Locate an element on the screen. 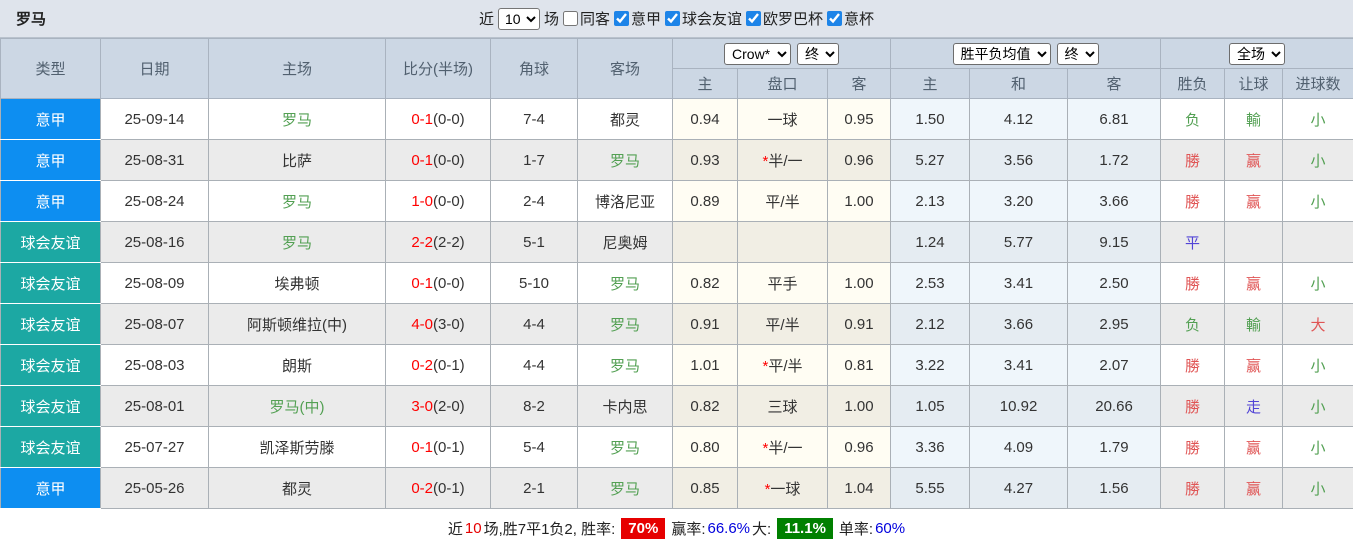  odds-home-cell: 0.89 is located at coordinates (705, 201).